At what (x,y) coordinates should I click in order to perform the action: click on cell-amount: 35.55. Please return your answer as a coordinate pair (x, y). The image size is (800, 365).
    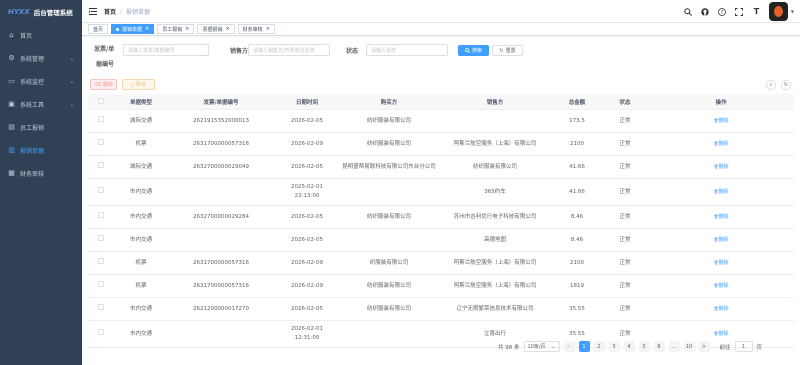
    Looking at the image, I should click on (577, 333).